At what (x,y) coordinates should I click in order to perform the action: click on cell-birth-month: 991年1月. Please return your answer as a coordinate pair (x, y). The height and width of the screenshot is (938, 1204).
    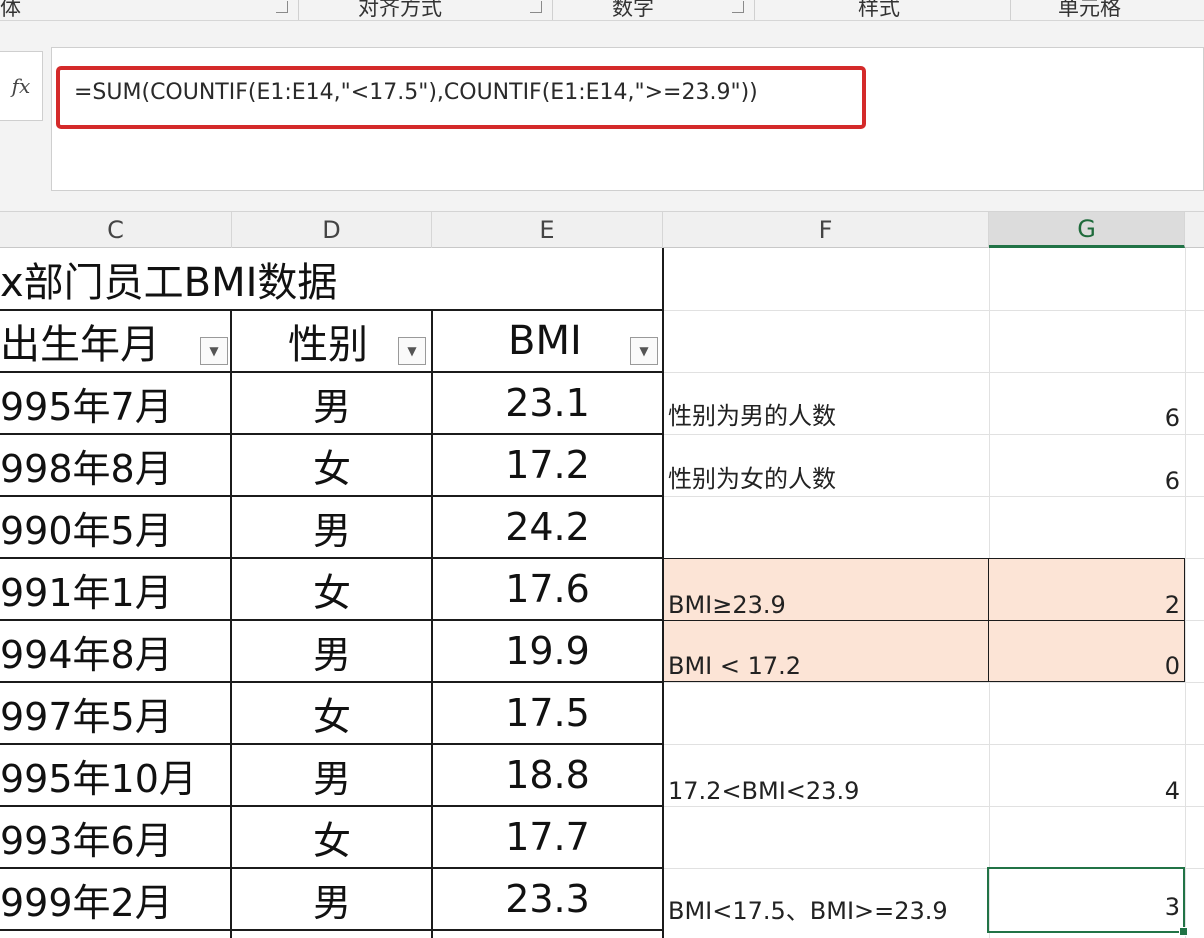
    Looking at the image, I should click on (86, 589).